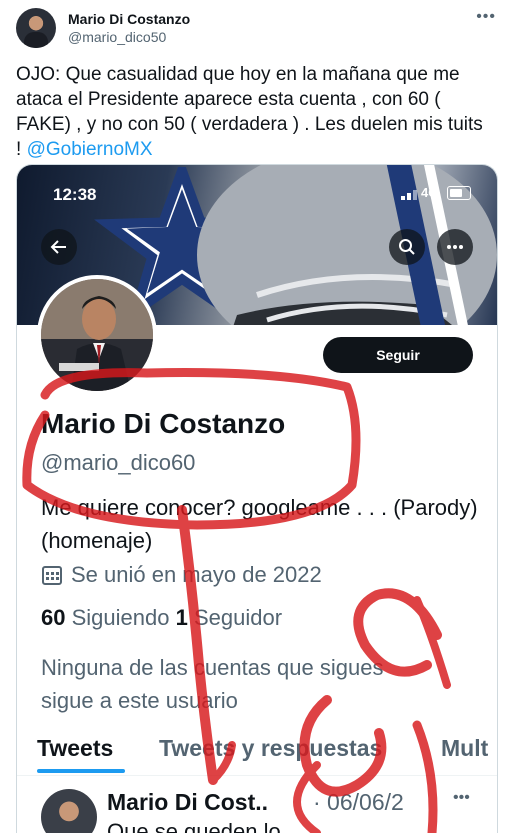 Image resolution: width=509 pixels, height=833 pixels. Describe the element at coordinates (464, 748) in the screenshot. I see `tab-media: Mult` at that location.